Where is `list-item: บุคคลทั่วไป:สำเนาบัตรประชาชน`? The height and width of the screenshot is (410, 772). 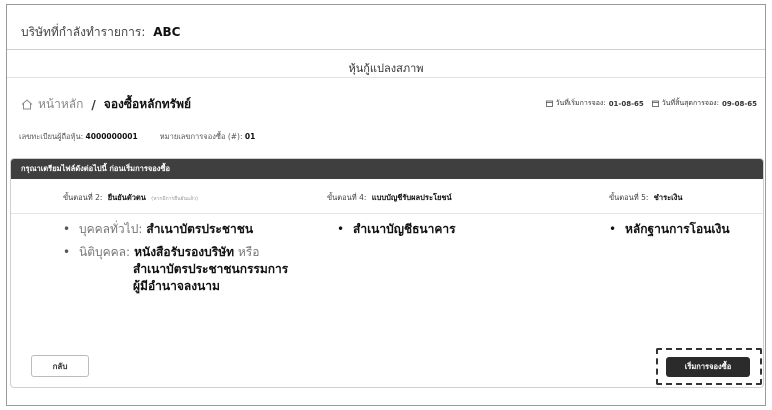 list-item: บุคคลทั่วไป:สำเนาบัตรประชาชน is located at coordinates (175, 229).